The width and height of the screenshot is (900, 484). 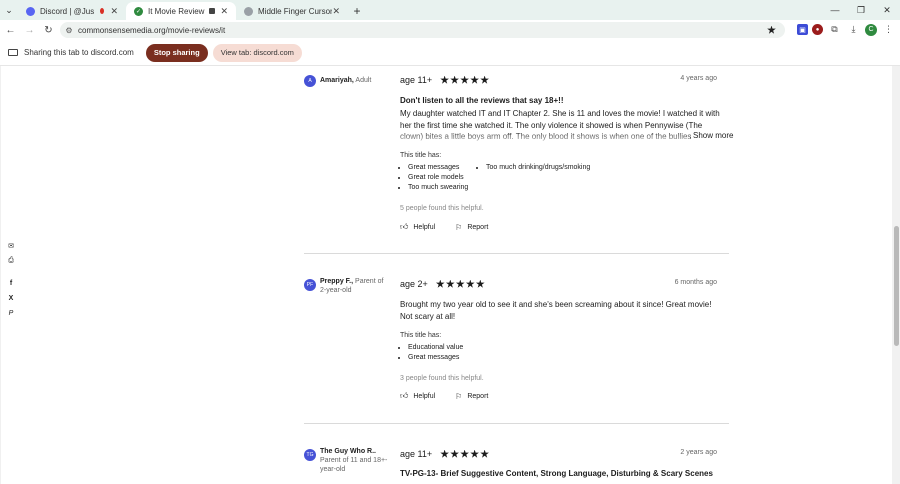 What do you see at coordinates (871, 29) in the screenshot?
I see `profile-avatar: C` at bounding box center [871, 29].